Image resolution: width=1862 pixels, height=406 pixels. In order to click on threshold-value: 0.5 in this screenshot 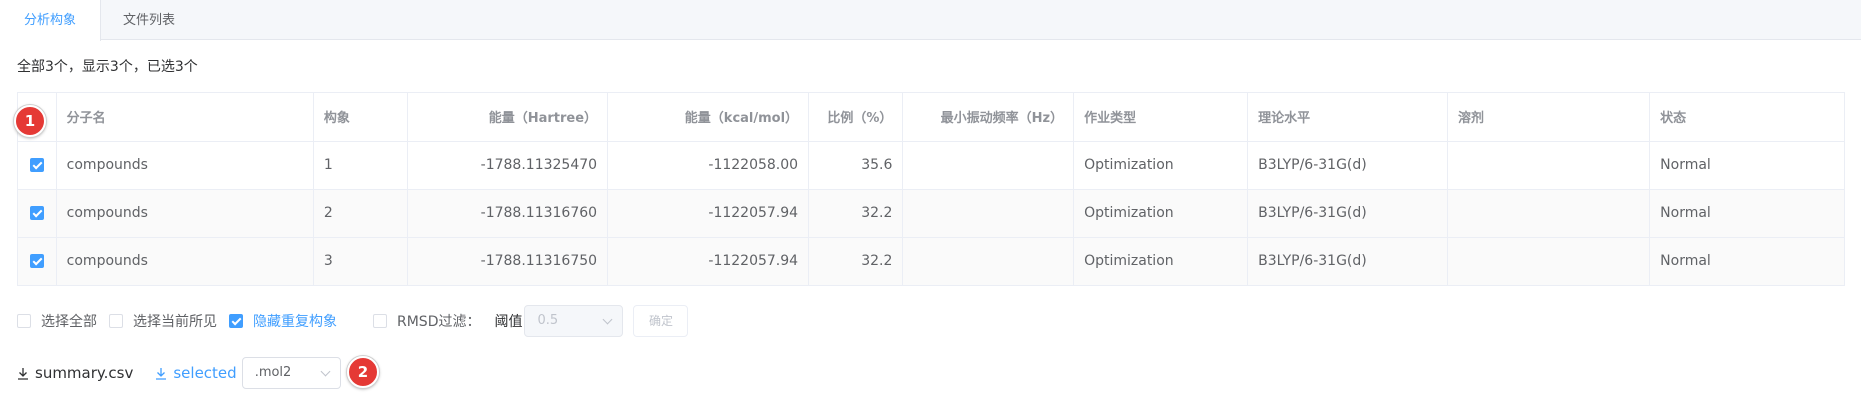, I will do `click(548, 320)`.